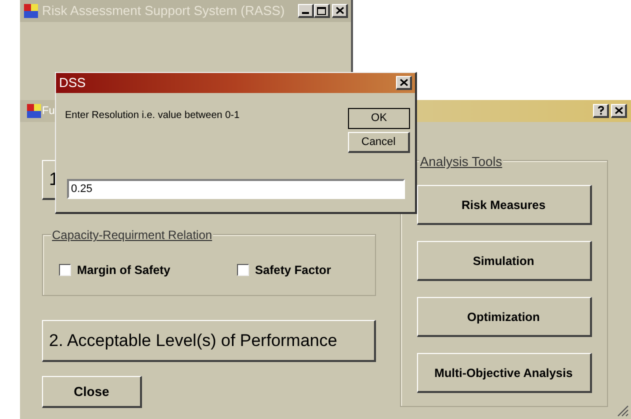 Image resolution: width=631 pixels, height=419 pixels. Describe the element at coordinates (379, 142) in the screenshot. I see `cancel-button: Cancel` at that location.